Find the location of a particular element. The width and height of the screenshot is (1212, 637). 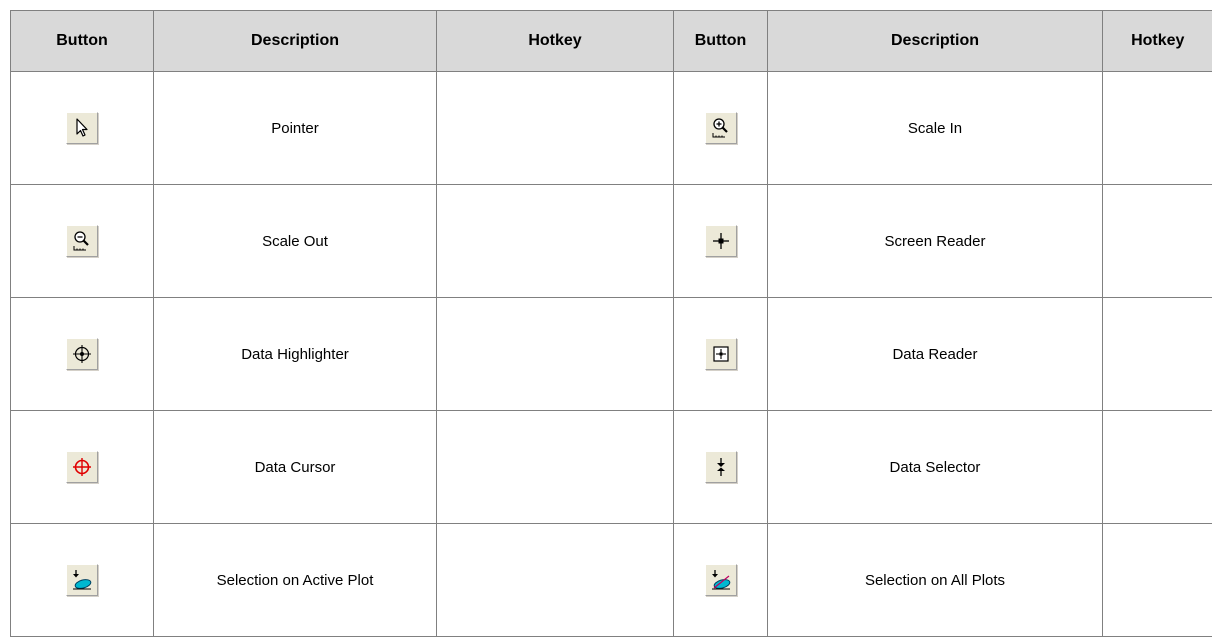

screen-reader-button is located at coordinates (720, 241).